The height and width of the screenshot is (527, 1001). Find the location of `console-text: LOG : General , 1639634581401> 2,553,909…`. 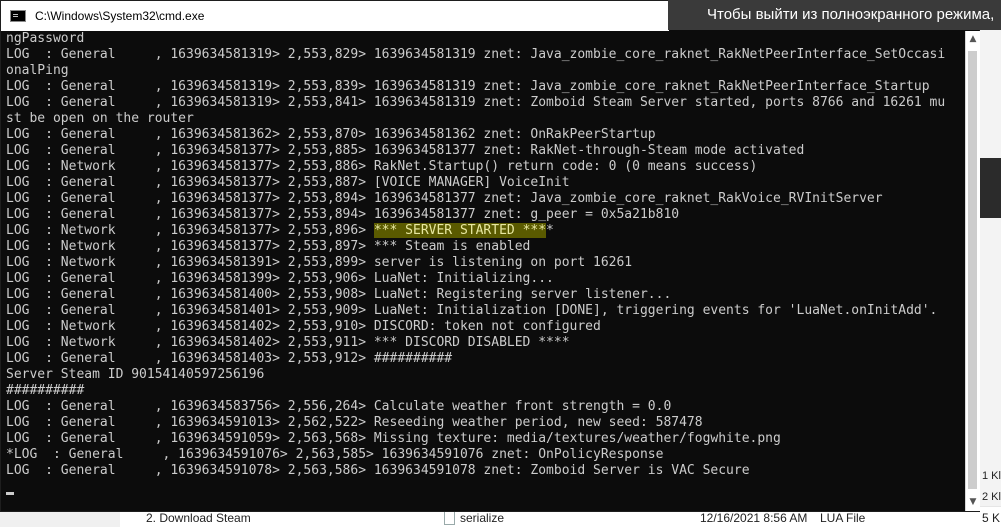

console-text: LOG : General , 1639634581401> 2,553,909… is located at coordinates (472, 310).